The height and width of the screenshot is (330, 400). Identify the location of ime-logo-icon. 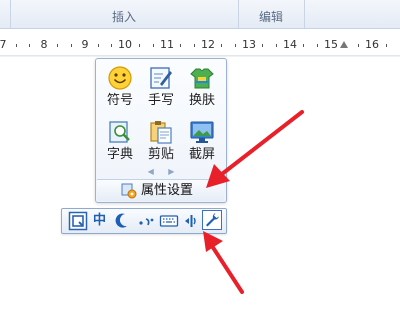
(78, 221).